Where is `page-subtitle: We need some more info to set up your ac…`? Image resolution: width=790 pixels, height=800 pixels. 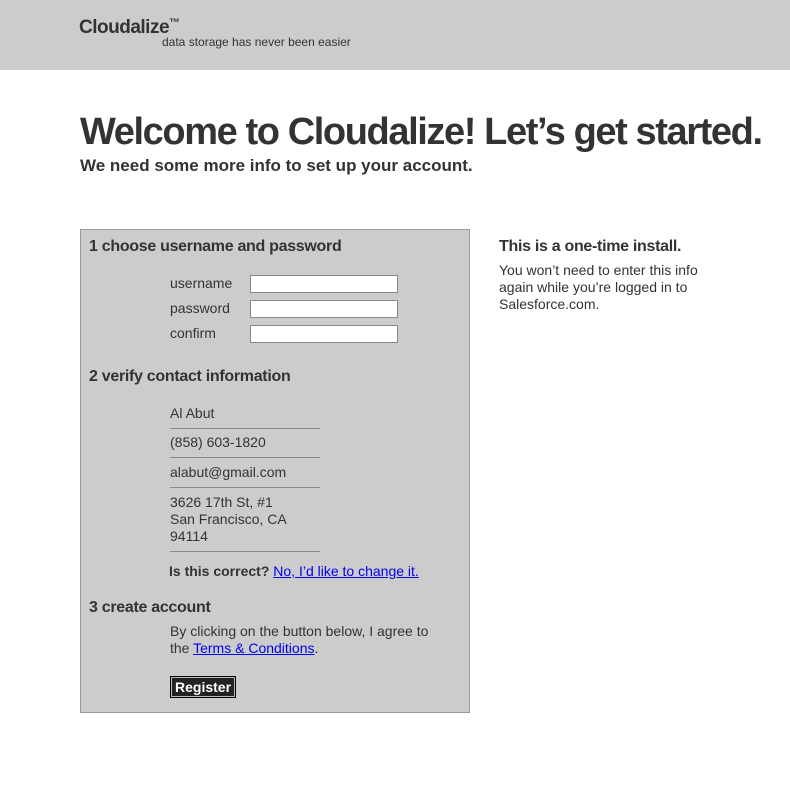
page-subtitle: We need some more info to set up your ac… is located at coordinates (276, 165).